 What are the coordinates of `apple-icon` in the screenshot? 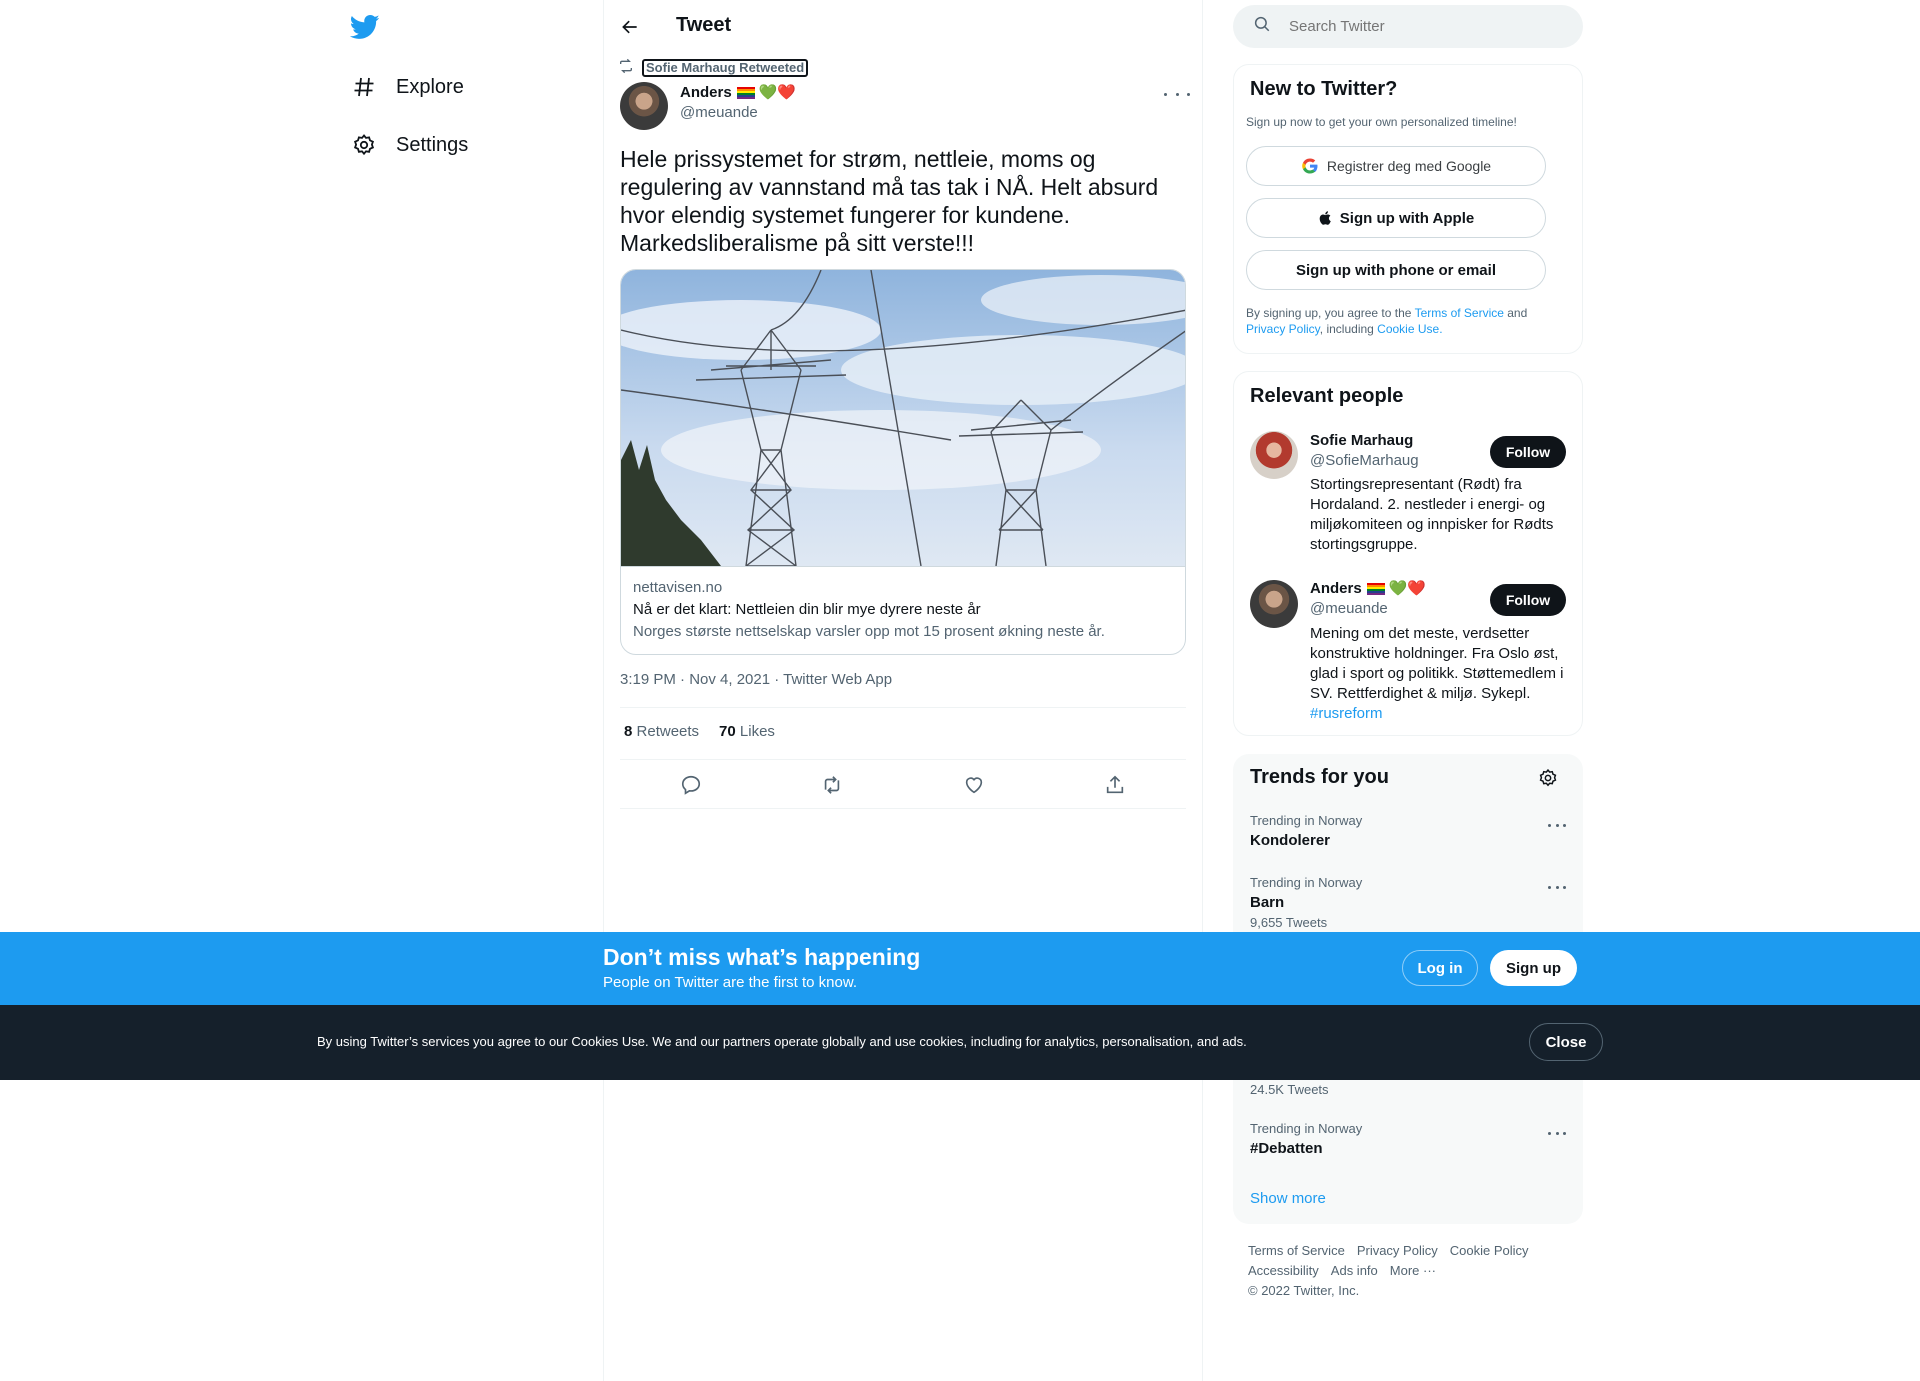 It's located at (1326, 218).